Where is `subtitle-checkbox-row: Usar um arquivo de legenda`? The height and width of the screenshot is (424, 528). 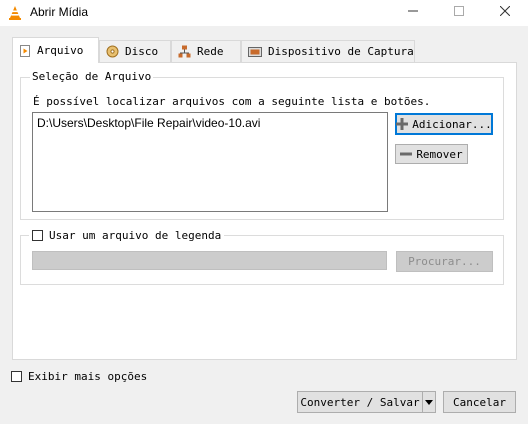
subtitle-checkbox-row: Usar um arquivo de legenda is located at coordinates (127, 235).